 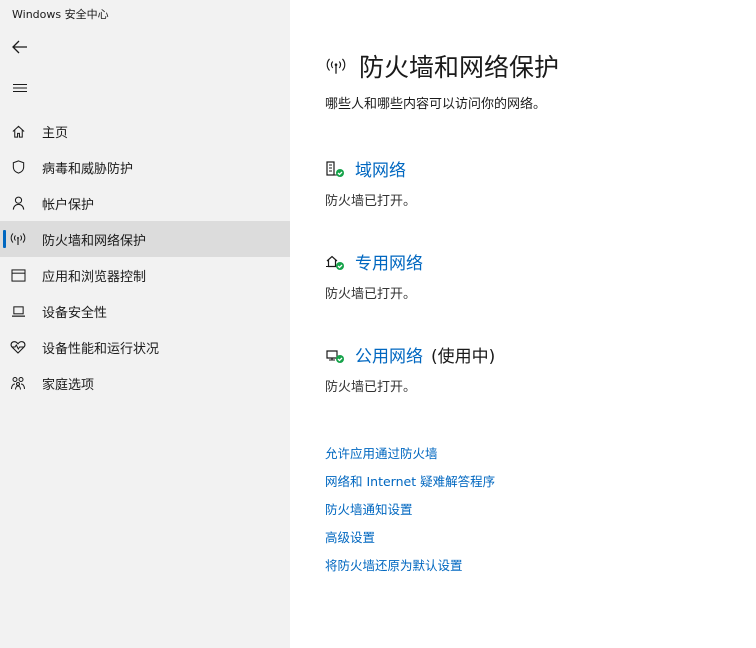 I want to click on advanced-settings-link: 高级设置, so click(x=410, y=543).